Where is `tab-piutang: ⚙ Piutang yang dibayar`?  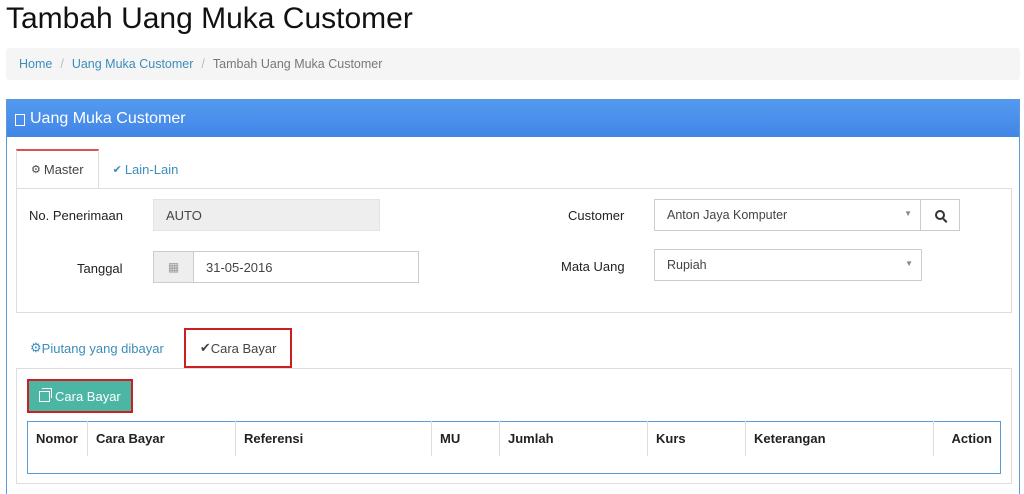 tab-piutang: ⚙ Piutang yang dibayar is located at coordinates (97, 348).